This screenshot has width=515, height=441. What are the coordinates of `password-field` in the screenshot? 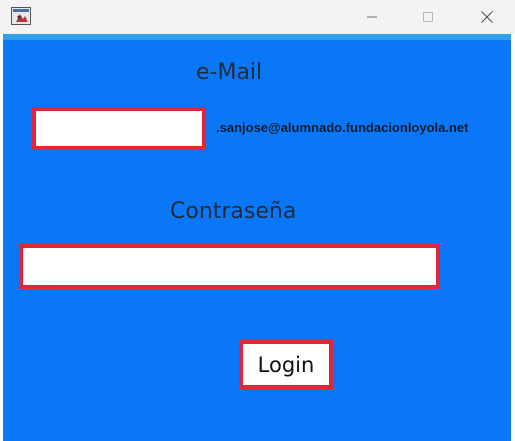 It's located at (229, 266).